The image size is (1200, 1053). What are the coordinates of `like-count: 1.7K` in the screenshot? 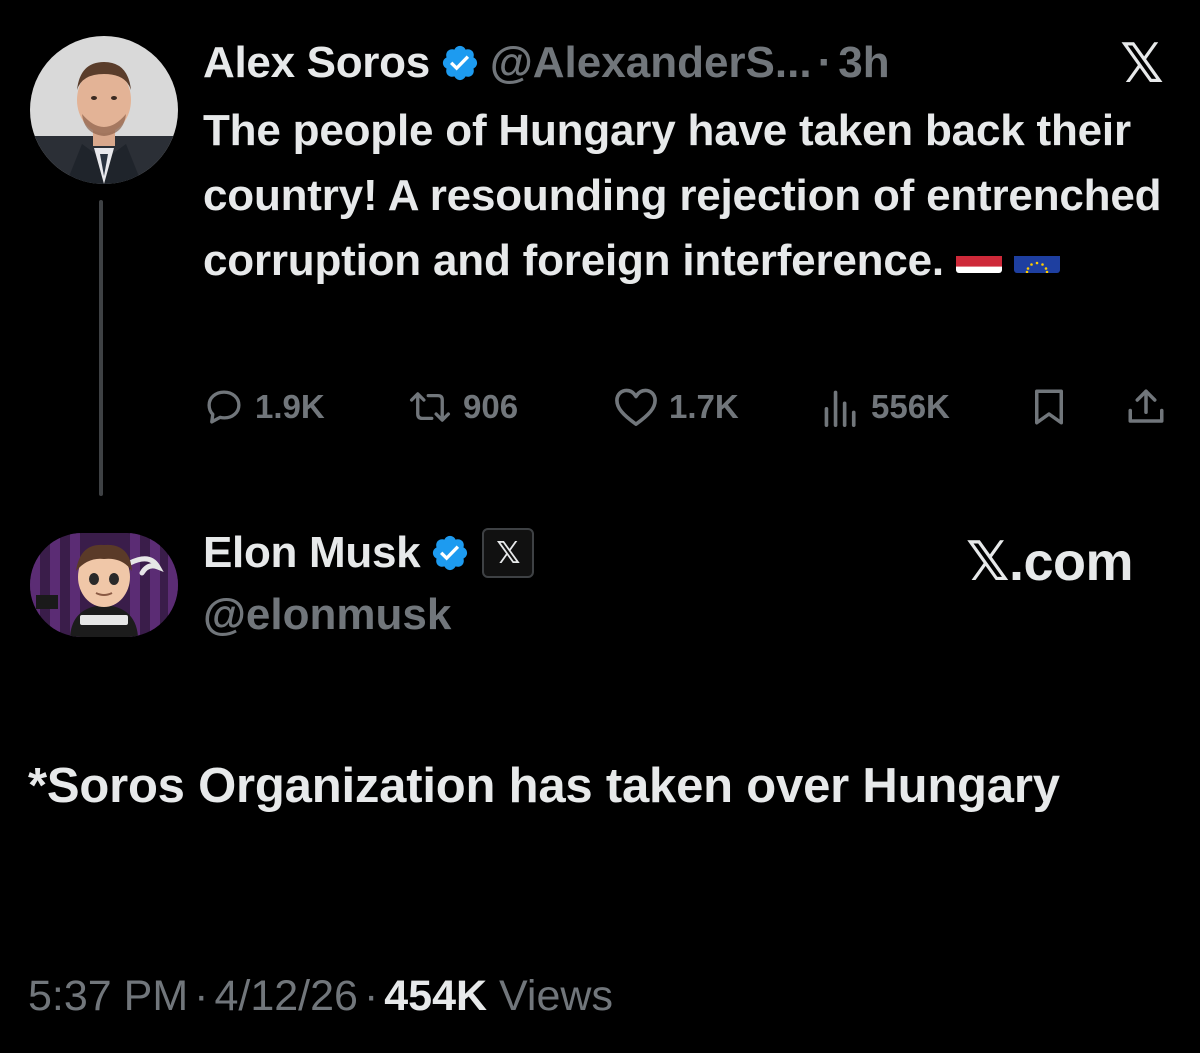 It's located at (704, 406).